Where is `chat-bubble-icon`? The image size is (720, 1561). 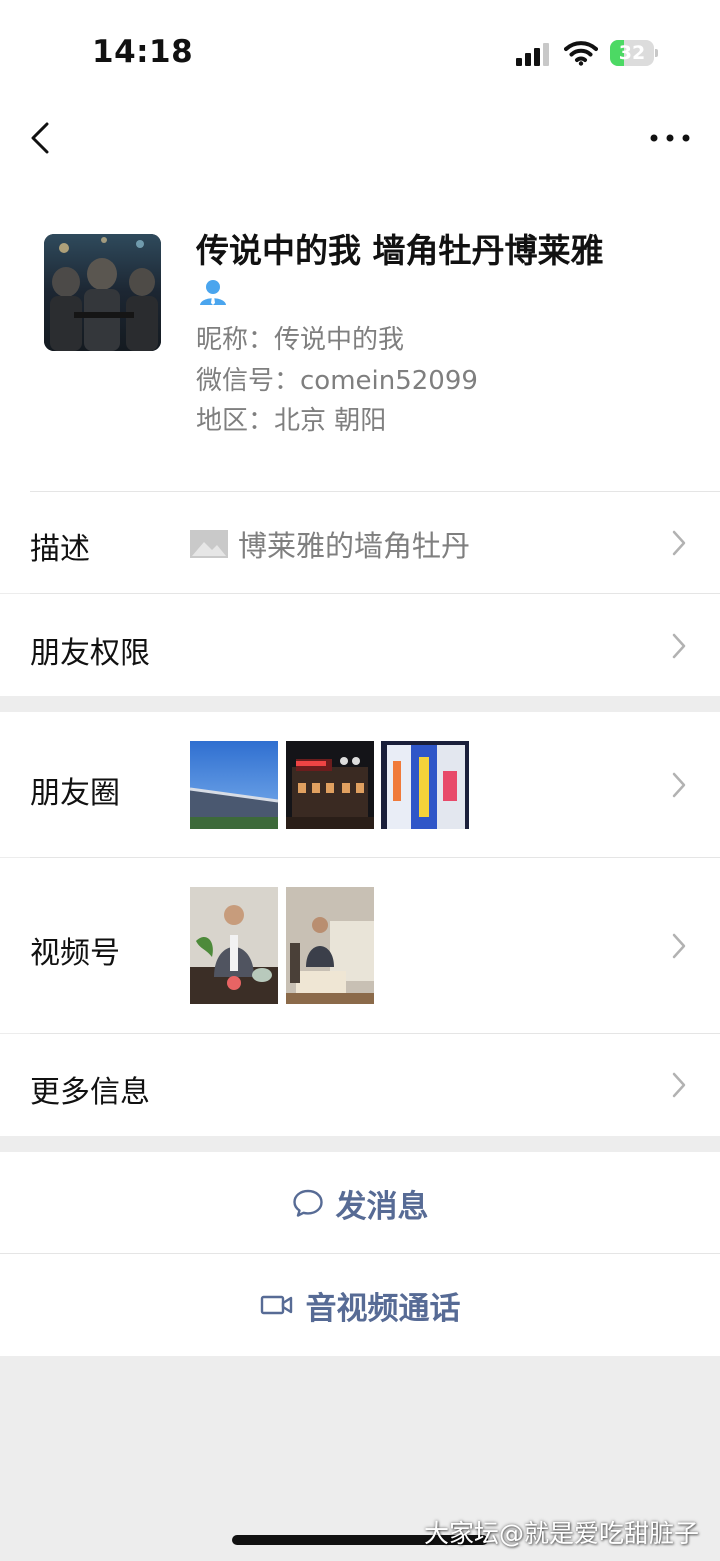 chat-bubble-icon is located at coordinates (307, 1203).